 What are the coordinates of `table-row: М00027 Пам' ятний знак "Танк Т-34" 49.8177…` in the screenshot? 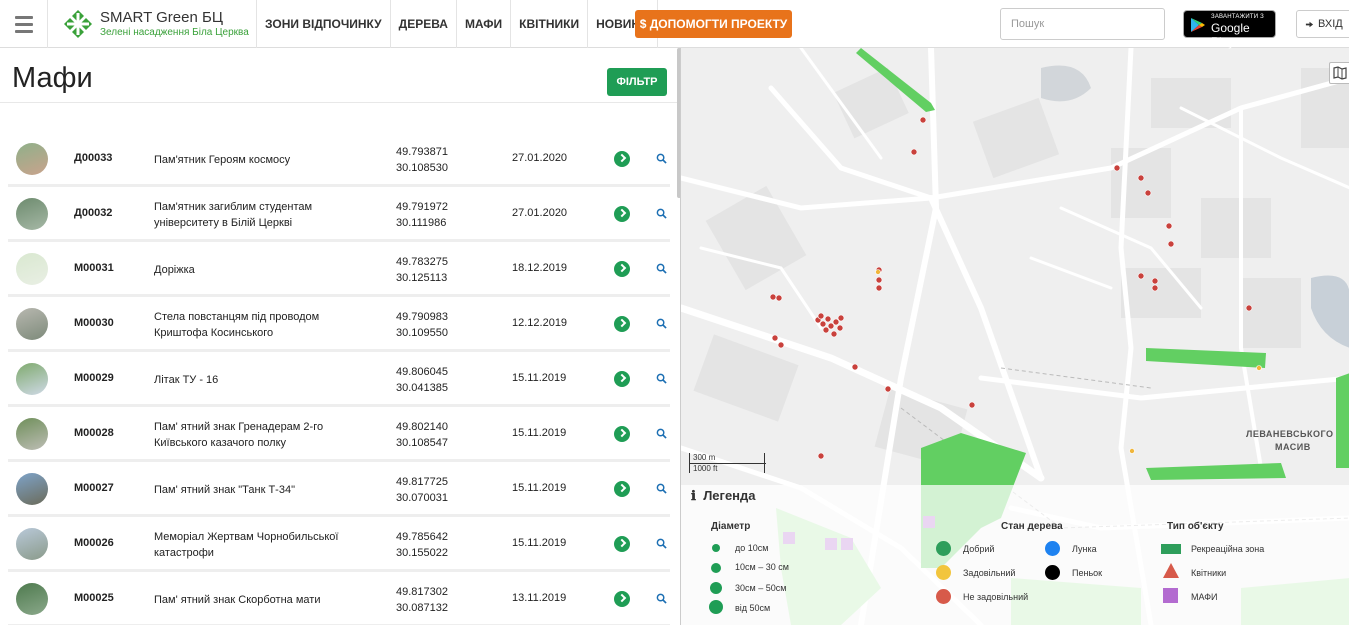 It's located at (339, 489).